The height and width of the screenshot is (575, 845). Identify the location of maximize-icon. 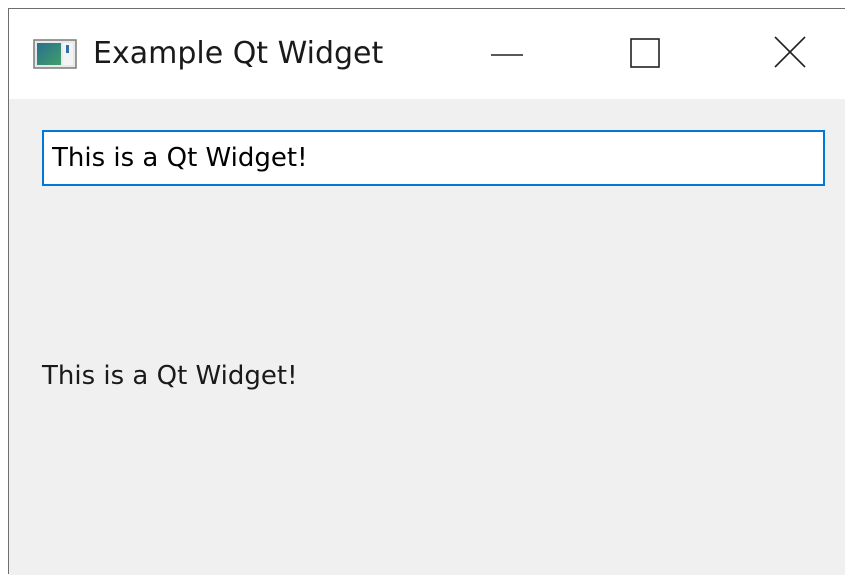
(645, 53).